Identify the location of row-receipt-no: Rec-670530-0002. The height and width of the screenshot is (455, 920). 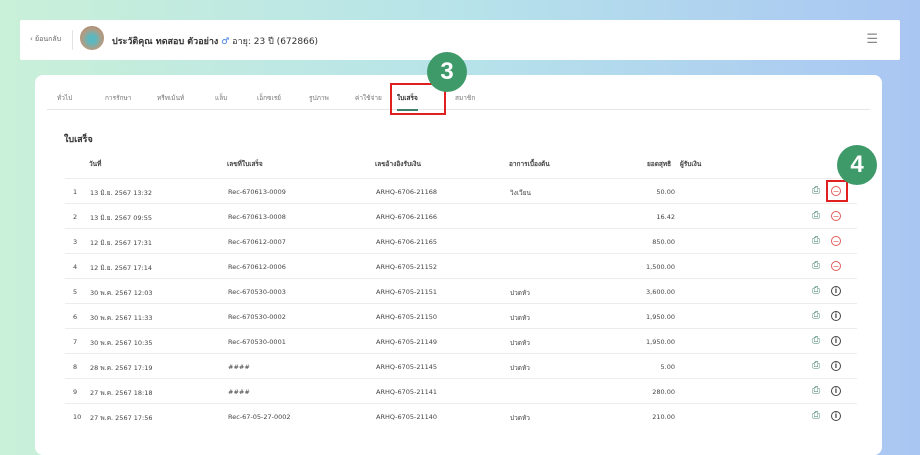
(257, 317).